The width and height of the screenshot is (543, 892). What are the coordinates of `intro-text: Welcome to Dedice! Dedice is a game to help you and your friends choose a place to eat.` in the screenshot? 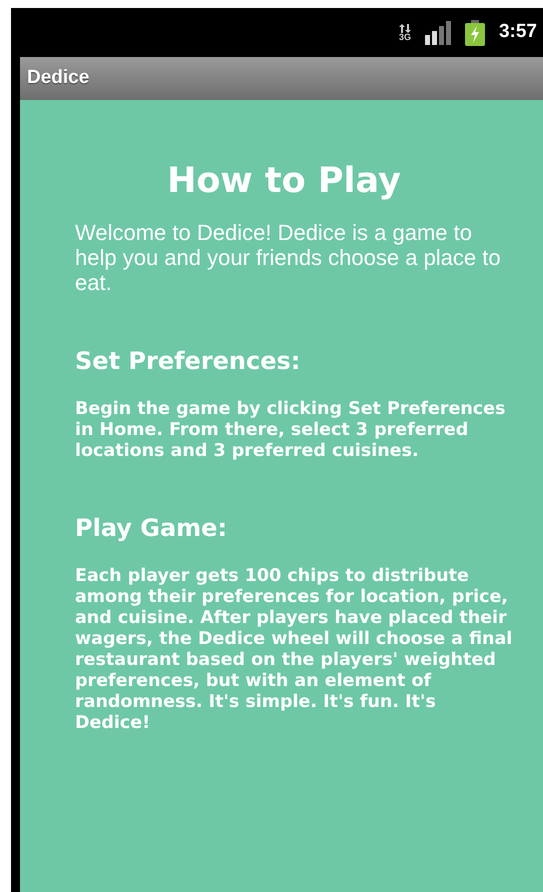 It's located at (288, 257).